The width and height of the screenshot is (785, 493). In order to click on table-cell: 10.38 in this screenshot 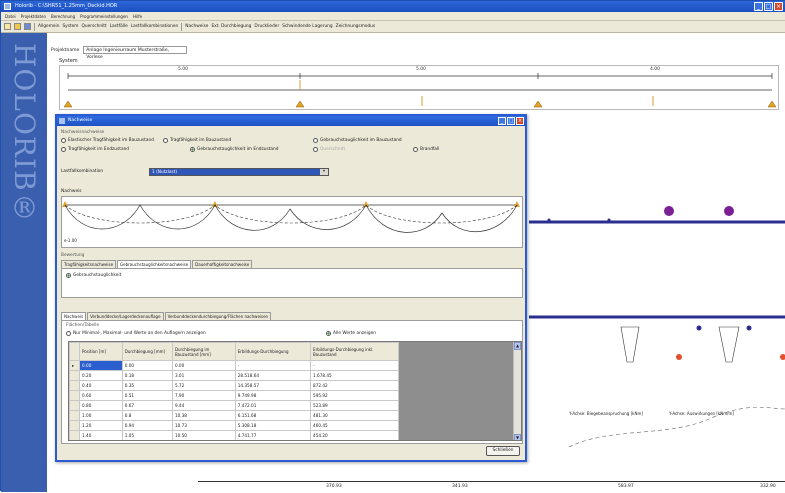, I will do `click(203, 415)`.